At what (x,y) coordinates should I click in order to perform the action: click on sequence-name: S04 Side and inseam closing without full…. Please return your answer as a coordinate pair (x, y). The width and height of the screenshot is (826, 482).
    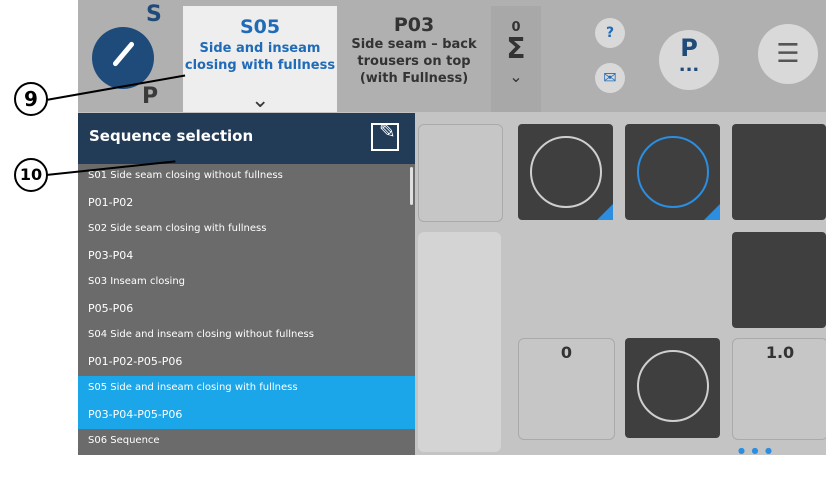
    Looking at the image, I should click on (201, 334).